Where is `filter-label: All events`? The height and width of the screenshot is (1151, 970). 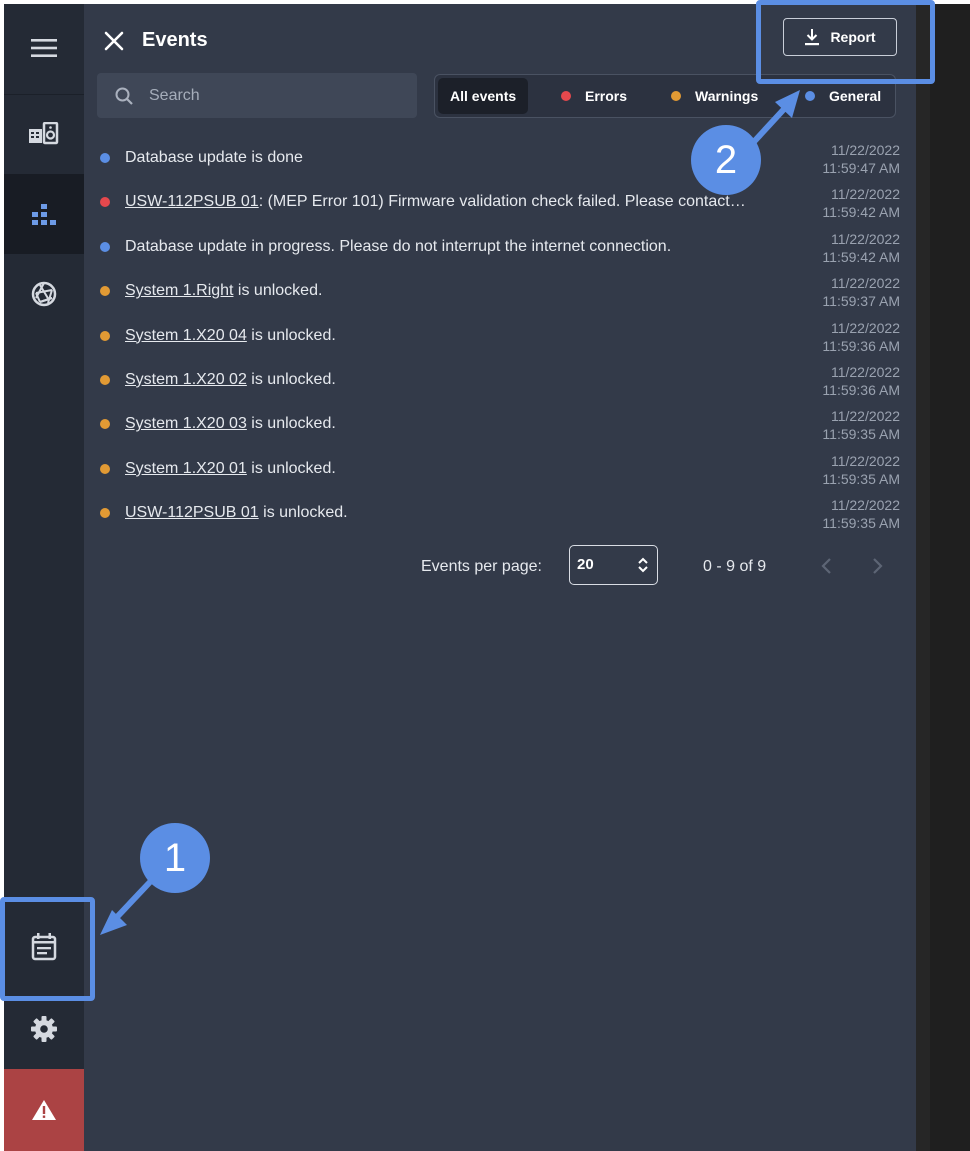
filter-label: All events is located at coordinates (483, 96).